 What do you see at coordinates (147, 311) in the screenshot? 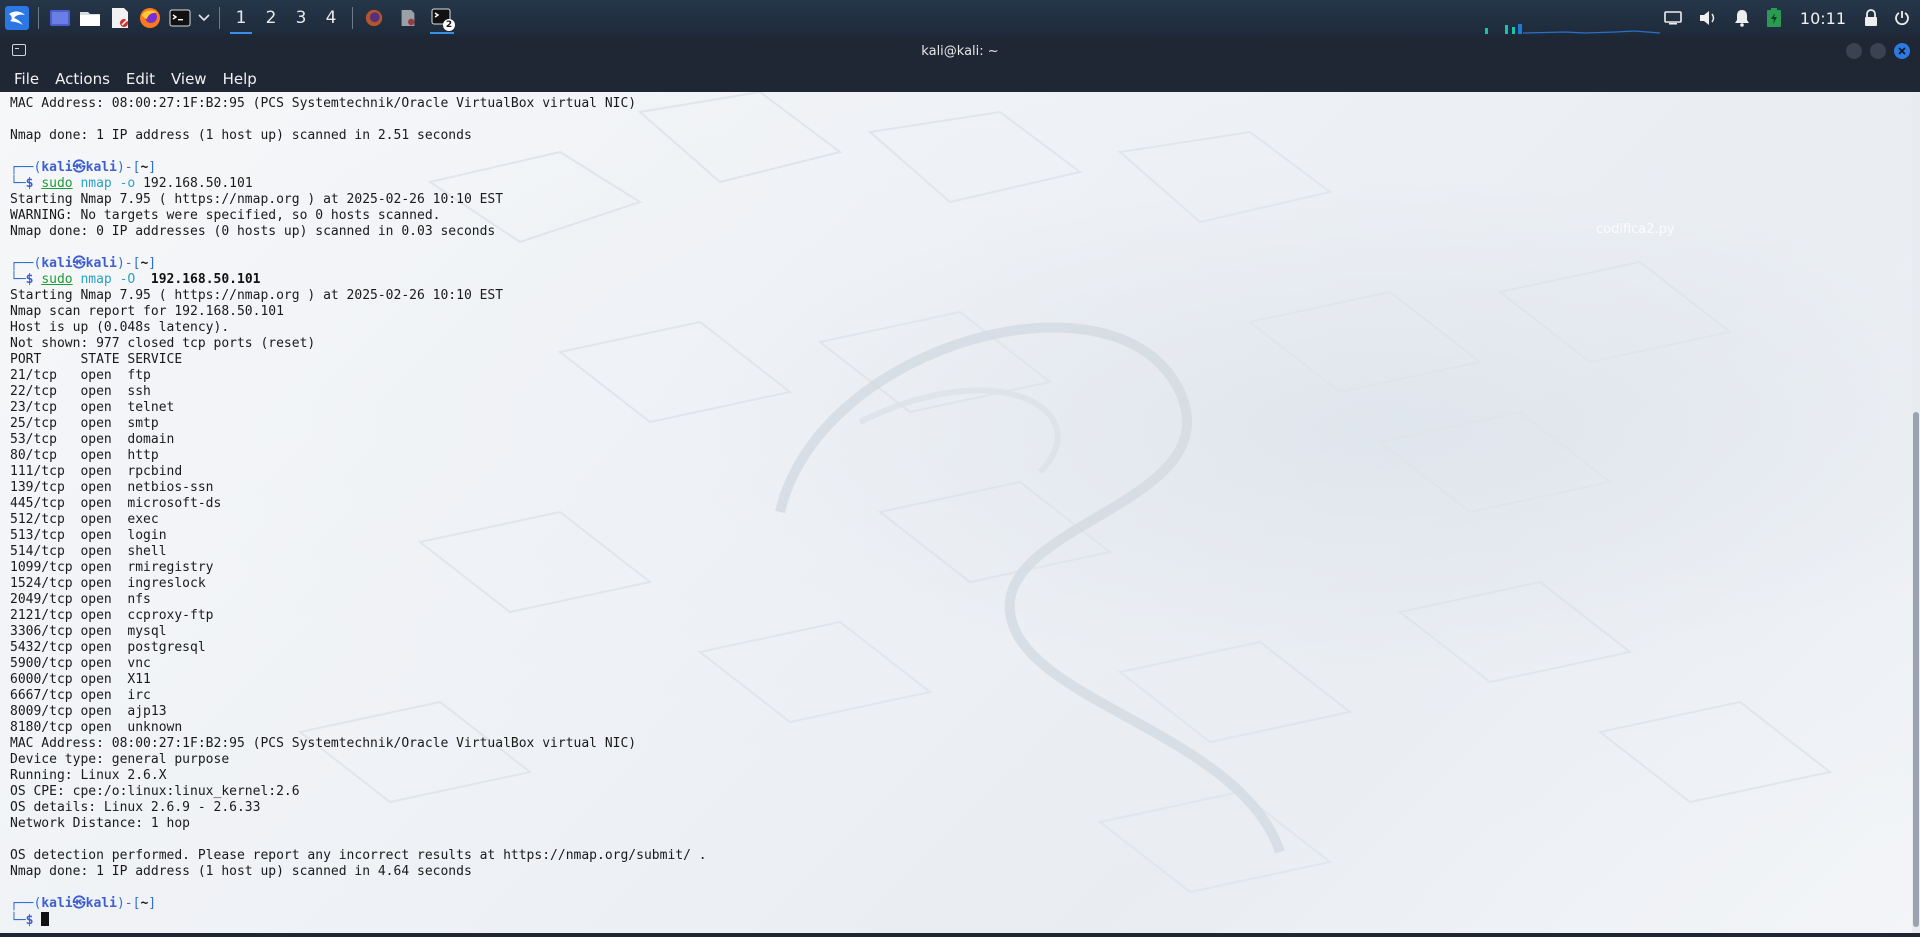
I see `output-text: Nmap scan report for 192.168.50.101` at bounding box center [147, 311].